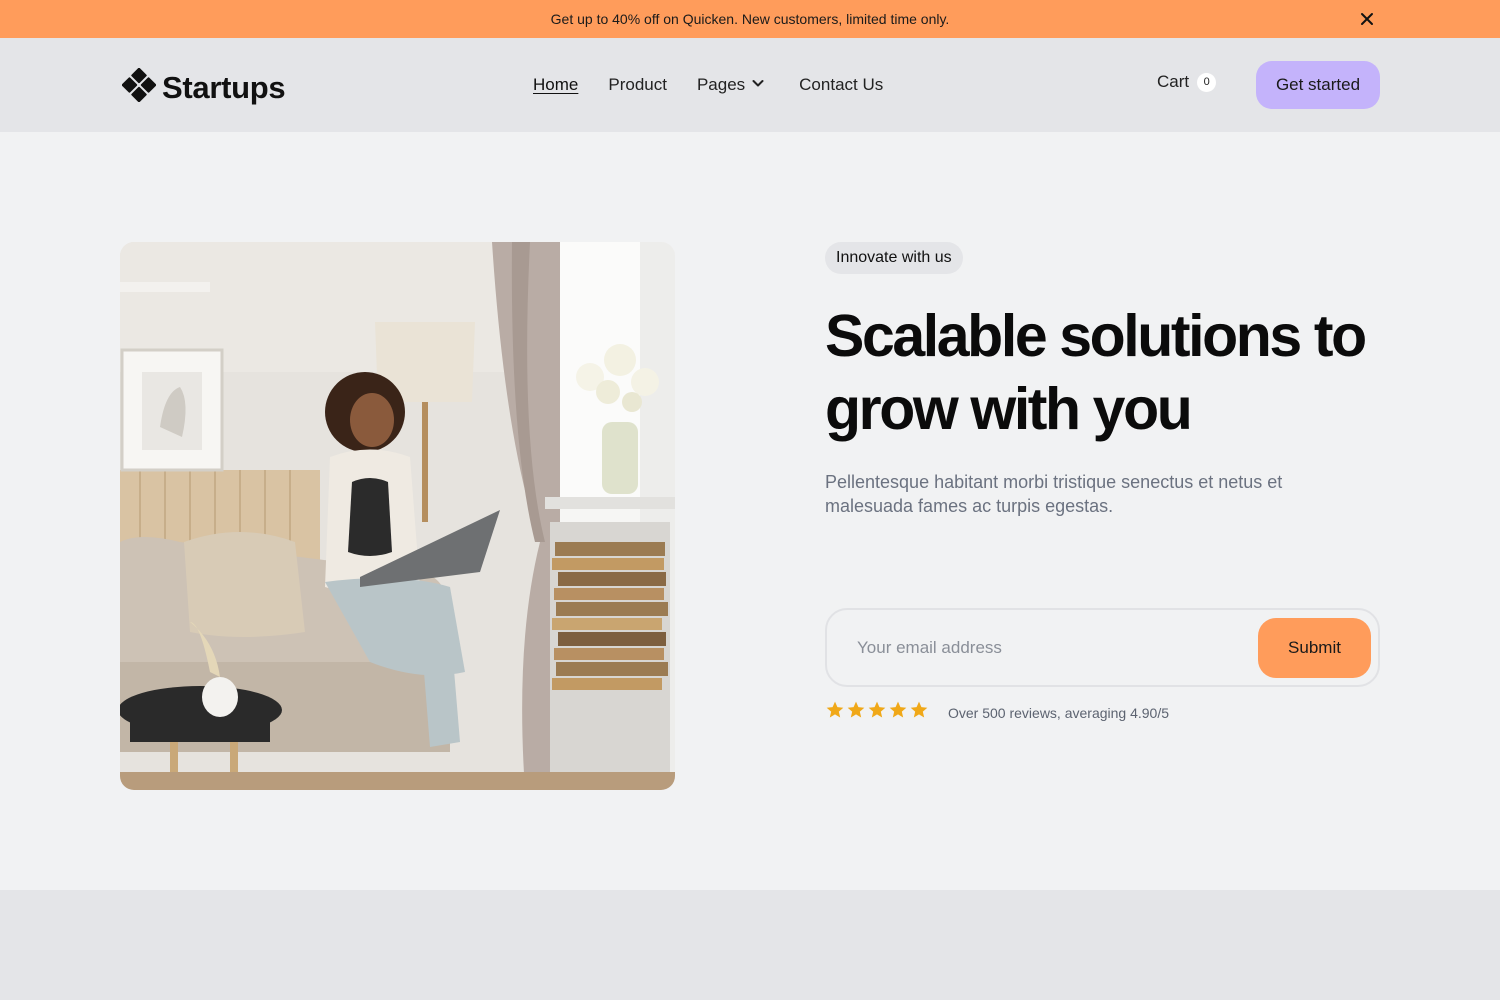  Describe the element at coordinates (894, 258) in the screenshot. I see `tagline-pill: Innovate with us` at that location.